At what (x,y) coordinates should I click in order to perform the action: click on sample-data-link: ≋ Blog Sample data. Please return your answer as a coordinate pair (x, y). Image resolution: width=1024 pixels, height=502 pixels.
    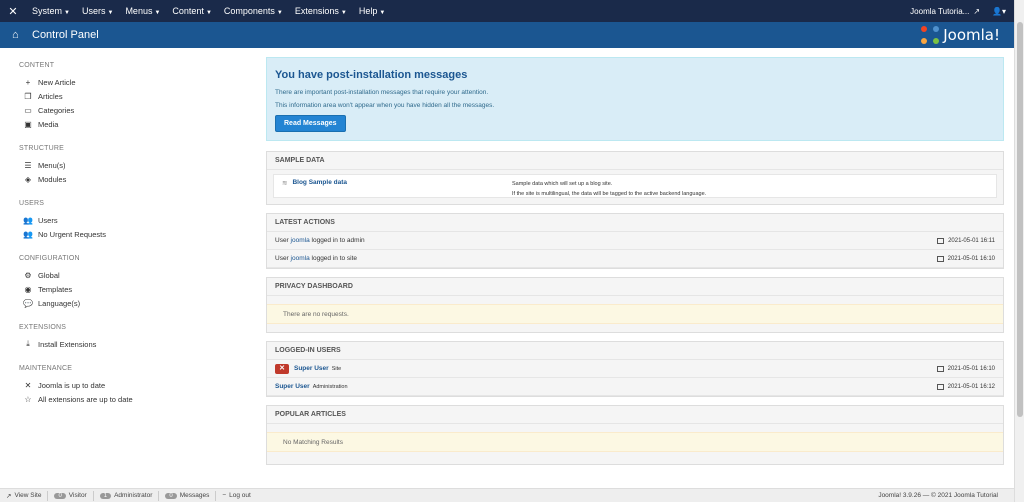
    Looking at the image, I should click on (397, 186).